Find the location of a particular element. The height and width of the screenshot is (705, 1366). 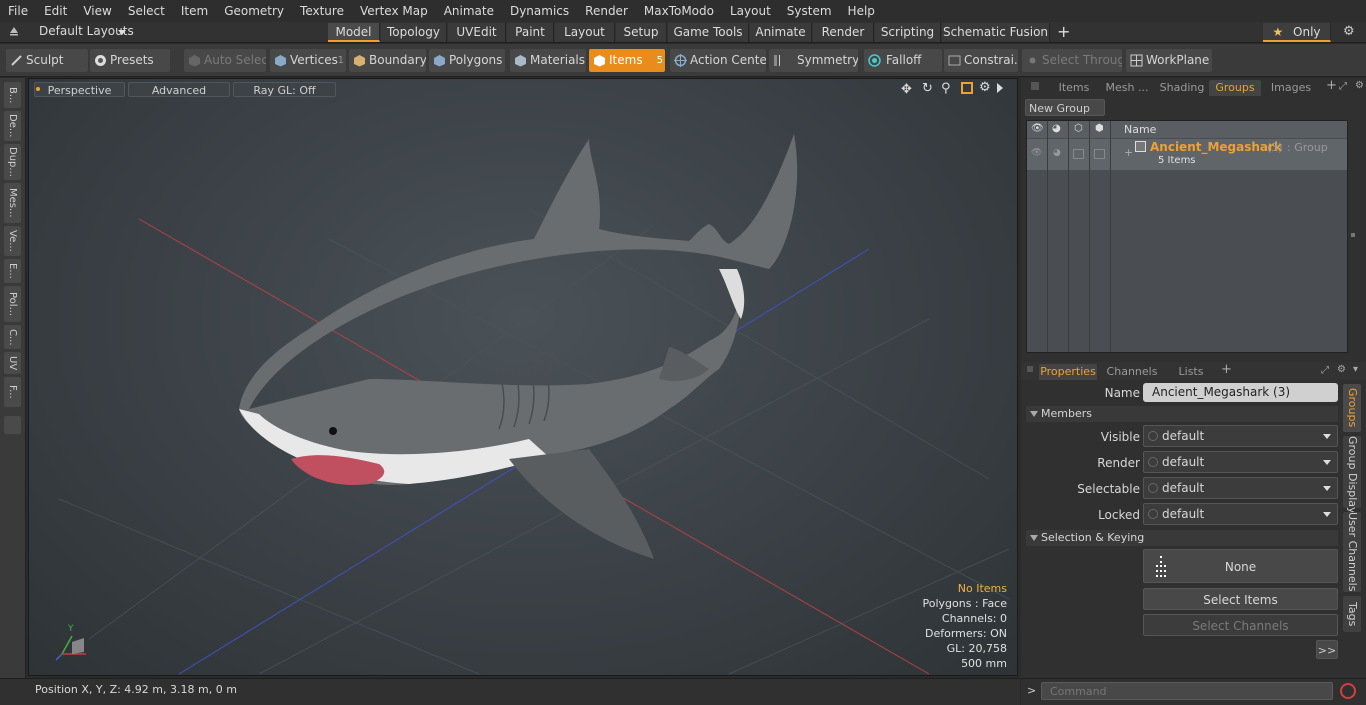

tab-properties: Properties is located at coordinates (1068, 372).